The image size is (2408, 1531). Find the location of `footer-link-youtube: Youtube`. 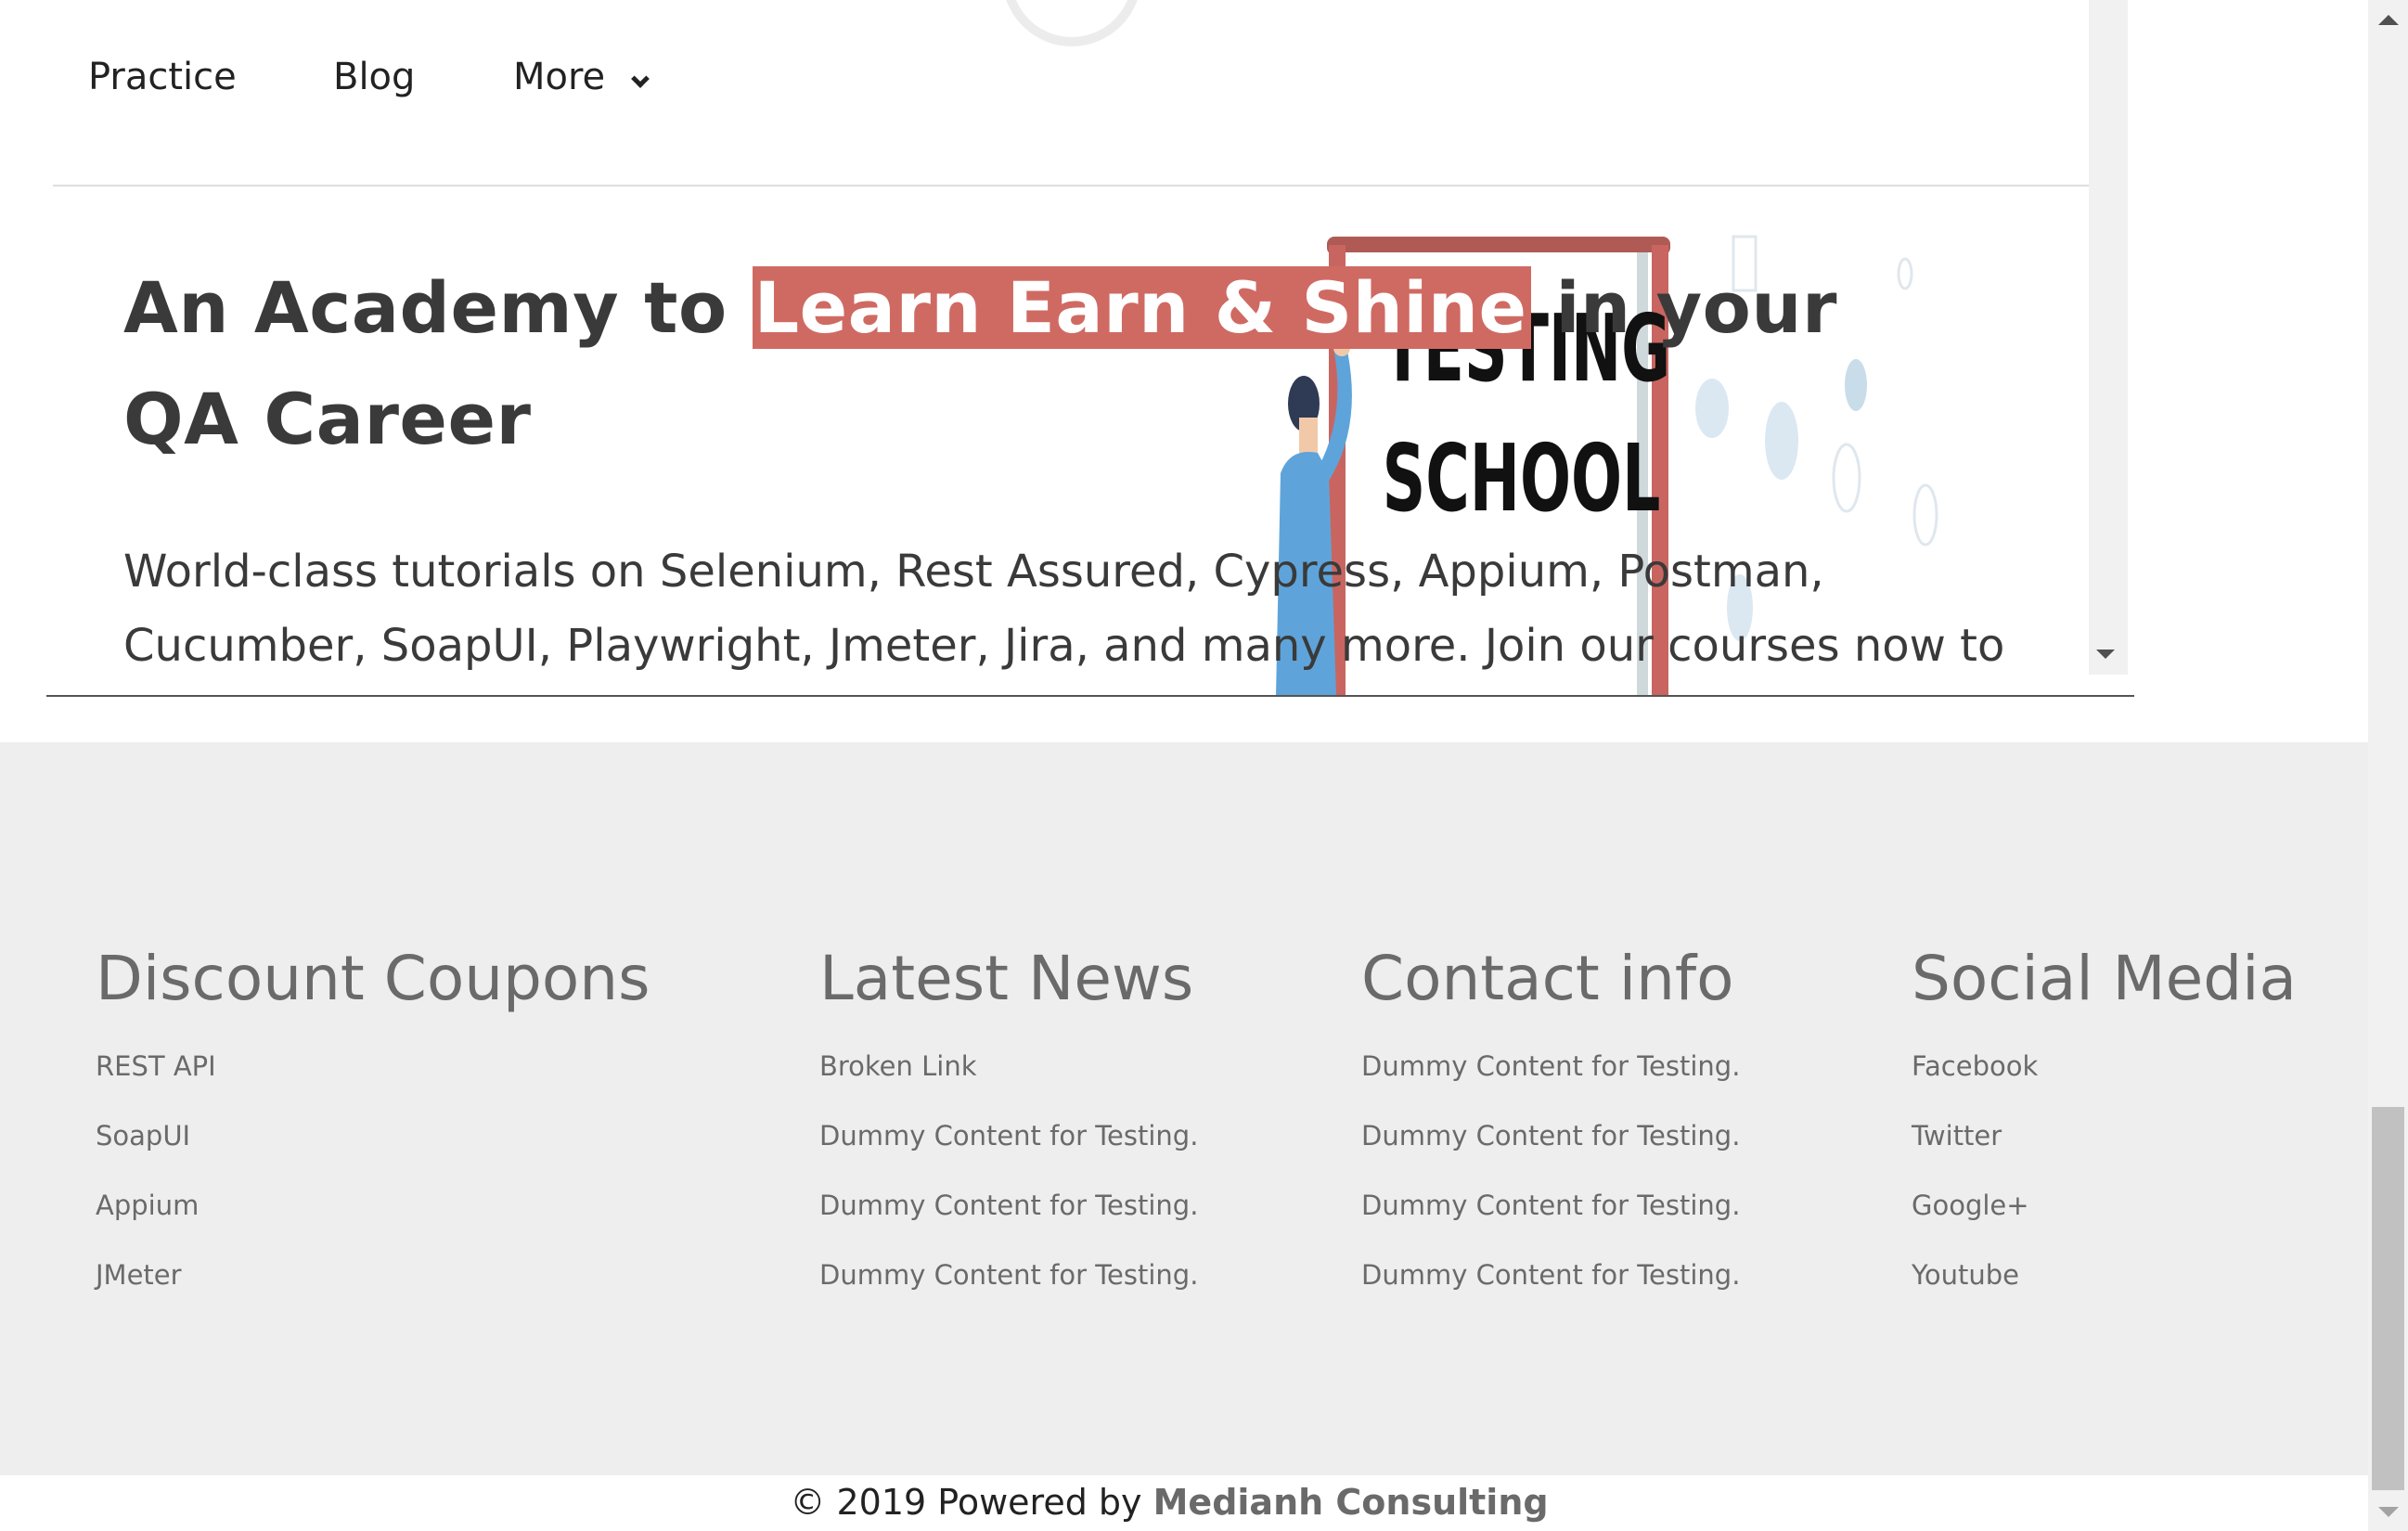

footer-link-youtube: Youtube is located at coordinates (1966, 1275).